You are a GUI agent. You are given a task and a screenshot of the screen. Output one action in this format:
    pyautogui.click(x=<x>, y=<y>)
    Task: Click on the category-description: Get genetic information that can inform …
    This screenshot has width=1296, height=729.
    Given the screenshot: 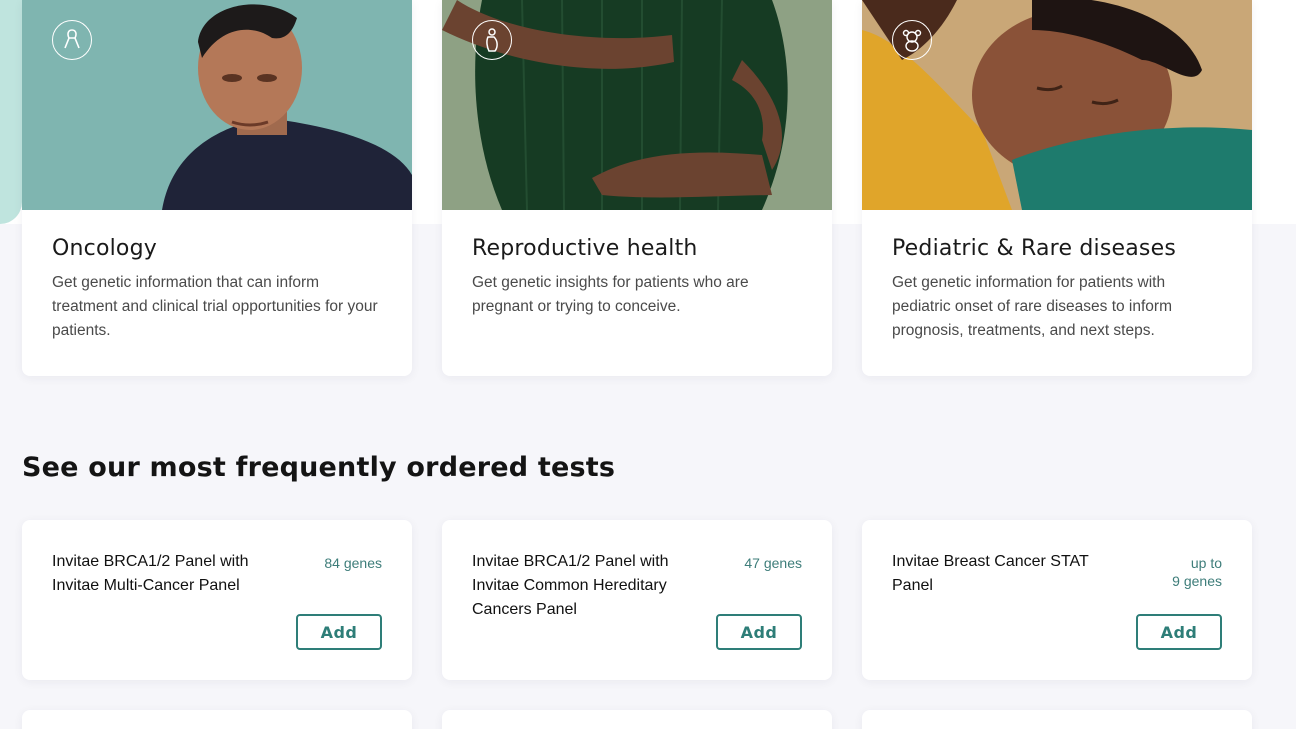 What is the action you would take?
    pyautogui.click(x=215, y=306)
    